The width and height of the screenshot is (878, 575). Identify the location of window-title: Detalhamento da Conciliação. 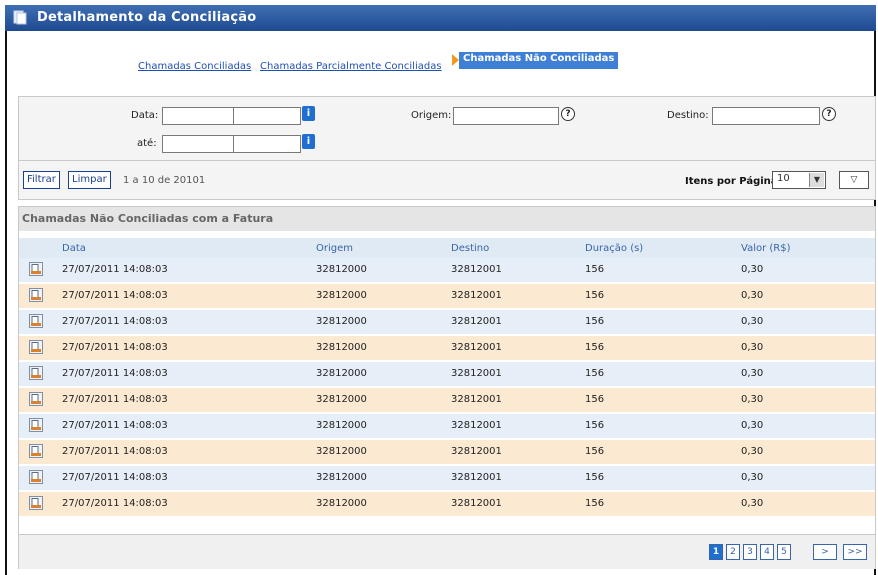
(147, 17).